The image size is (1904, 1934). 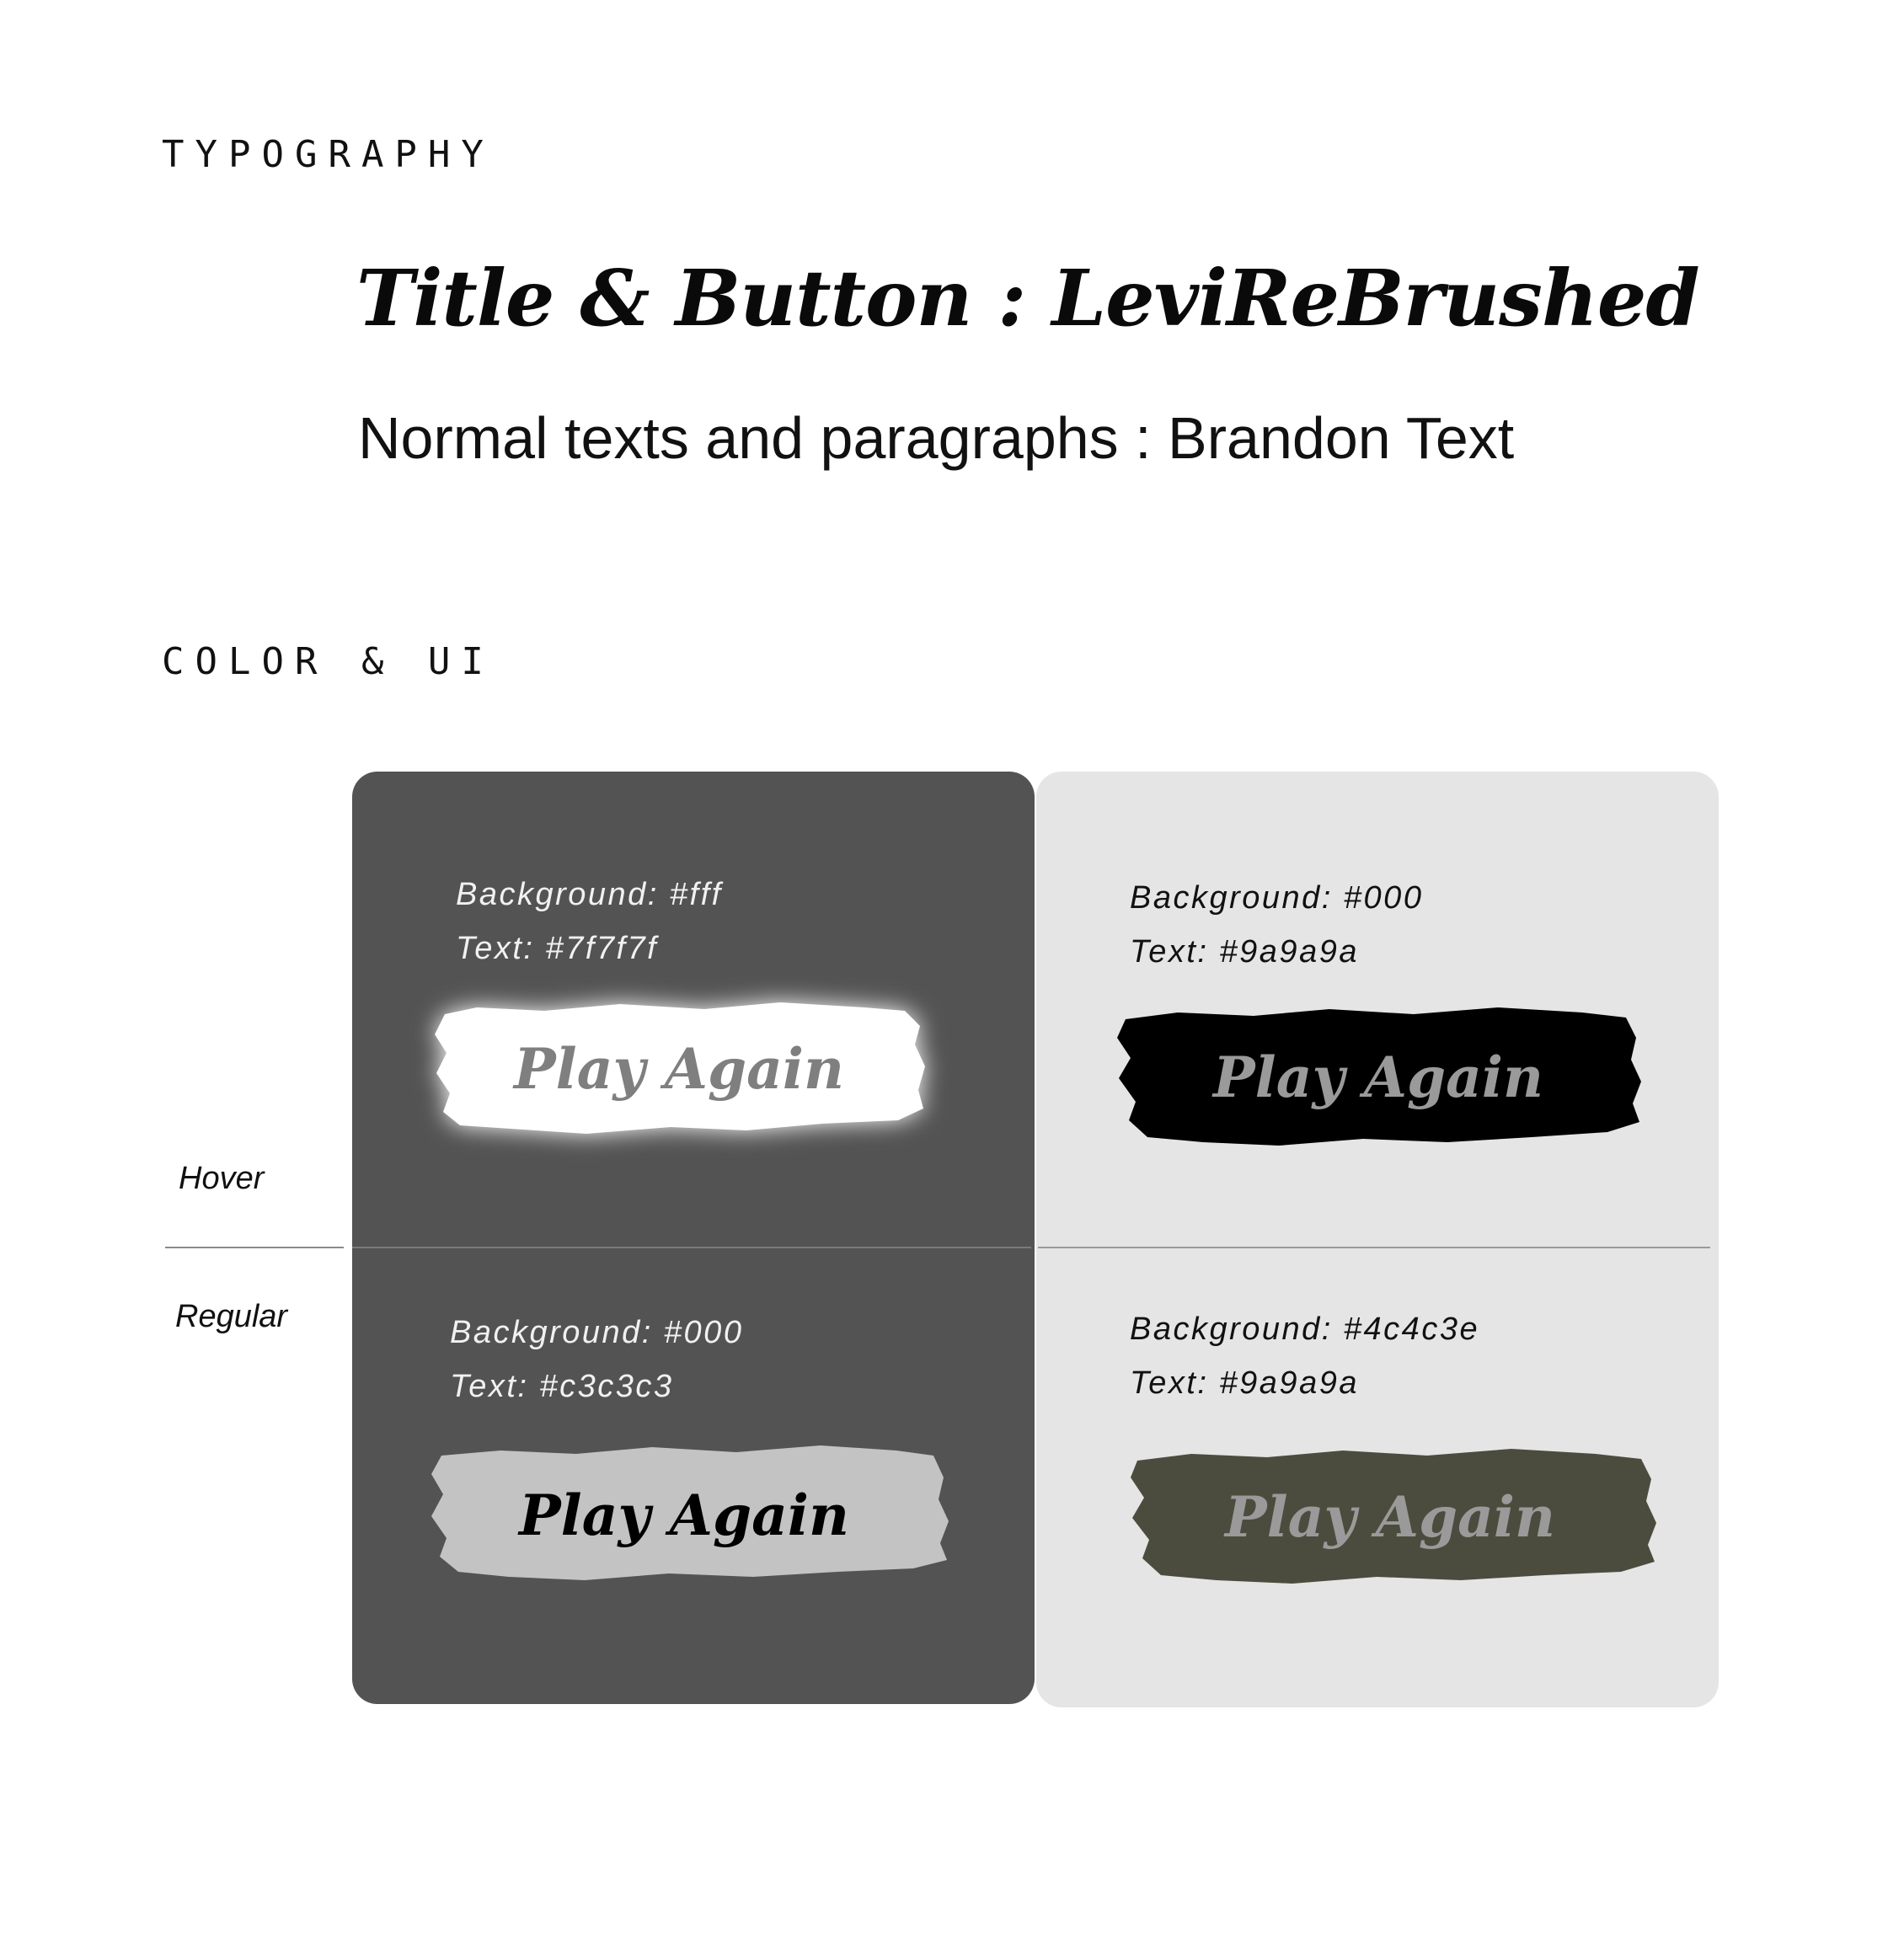 I want to click on play-again-button-hover-white: Play Again, so click(x=683, y=1070).